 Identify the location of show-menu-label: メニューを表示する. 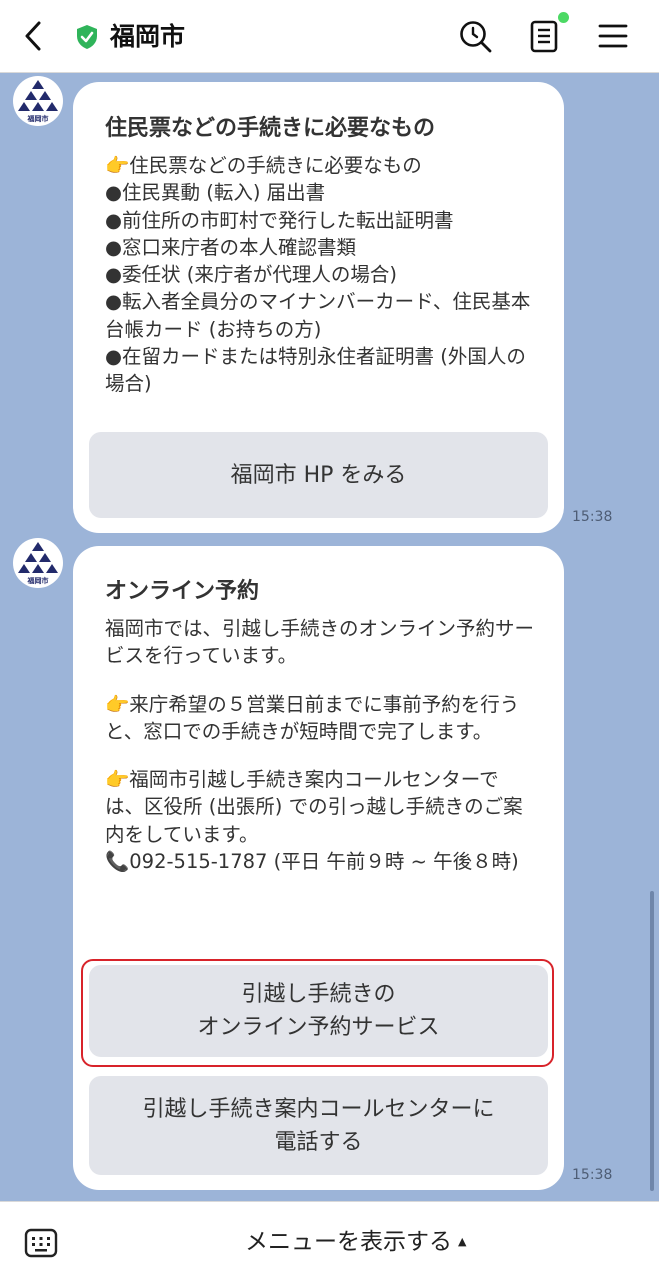
(348, 1242).